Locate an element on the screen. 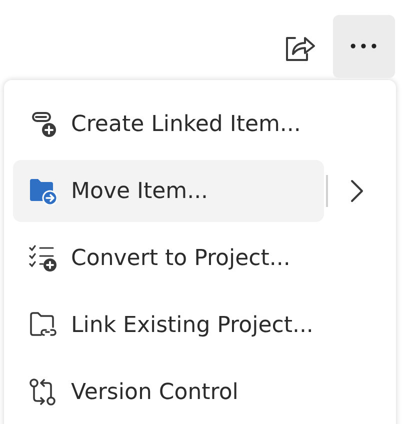 This screenshot has width=408, height=424. version-control-icon is located at coordinates (43, 392).